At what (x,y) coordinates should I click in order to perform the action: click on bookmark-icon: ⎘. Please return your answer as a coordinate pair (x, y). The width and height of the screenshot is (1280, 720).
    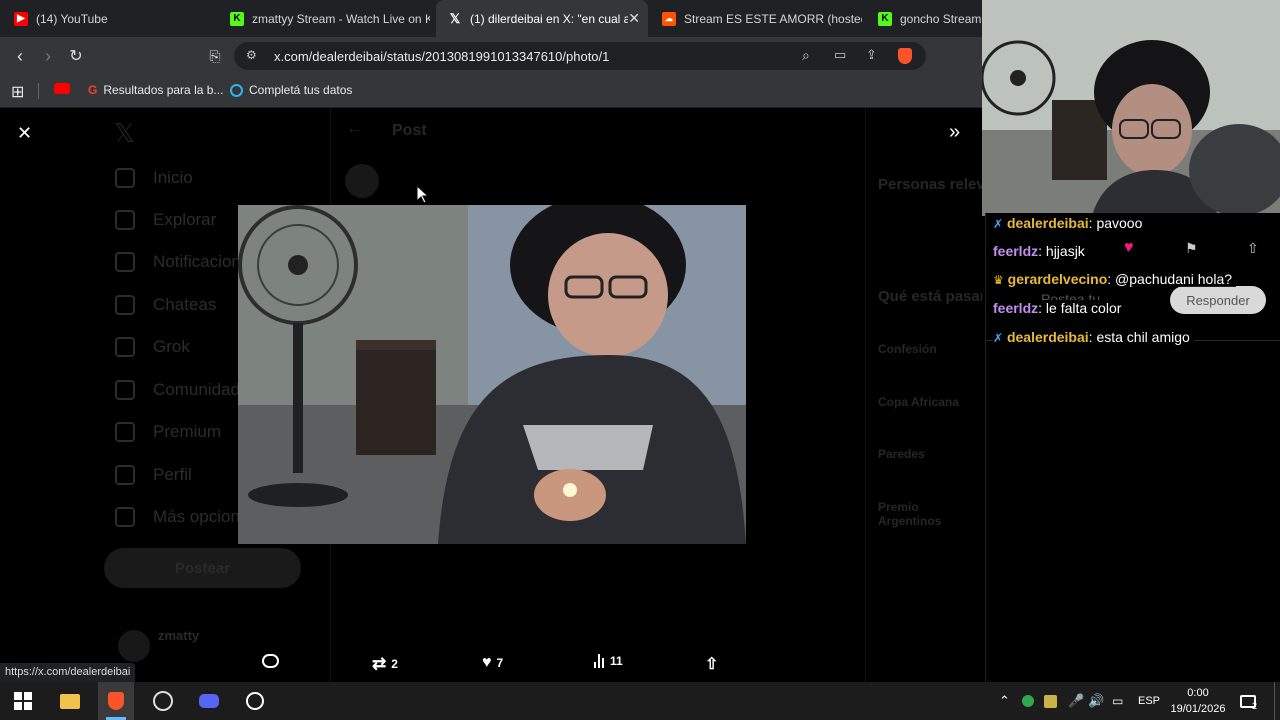
    Looking at the image, I should click on (215, 56).